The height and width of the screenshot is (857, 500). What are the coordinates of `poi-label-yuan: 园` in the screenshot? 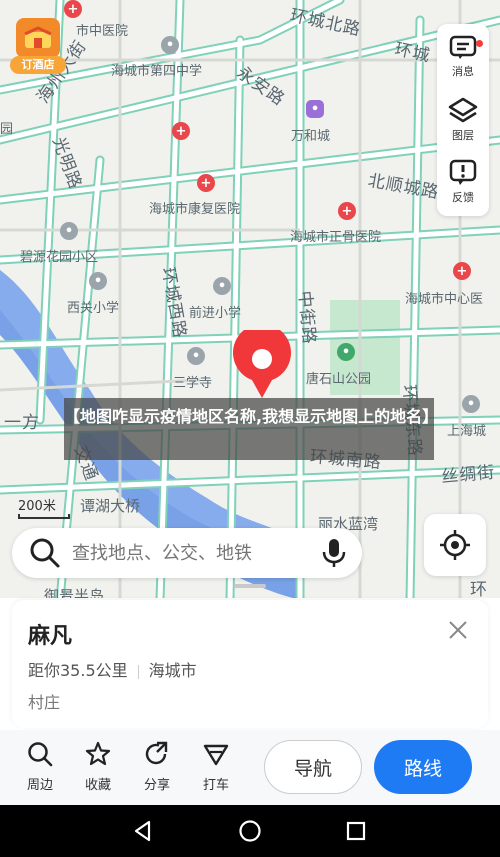 It's located at (6, 127).